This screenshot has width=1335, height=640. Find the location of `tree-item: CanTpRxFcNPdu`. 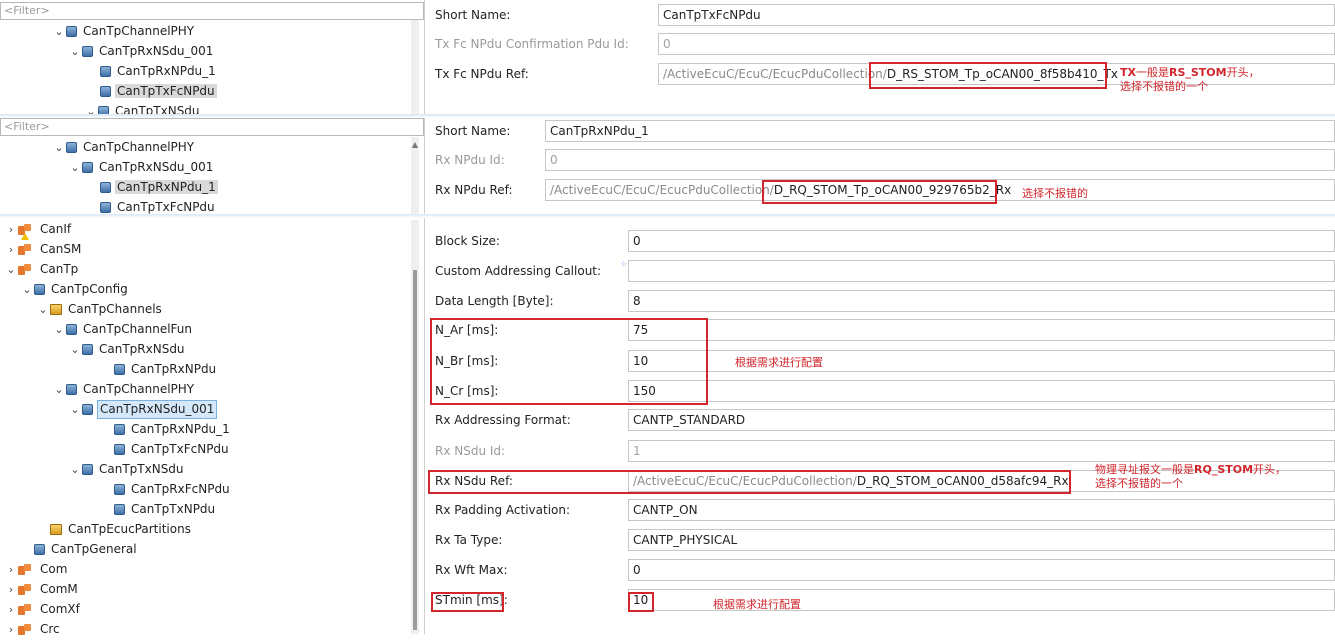

tree-item: CanTpRxFcNPdu is located at coordinates (166, 489).